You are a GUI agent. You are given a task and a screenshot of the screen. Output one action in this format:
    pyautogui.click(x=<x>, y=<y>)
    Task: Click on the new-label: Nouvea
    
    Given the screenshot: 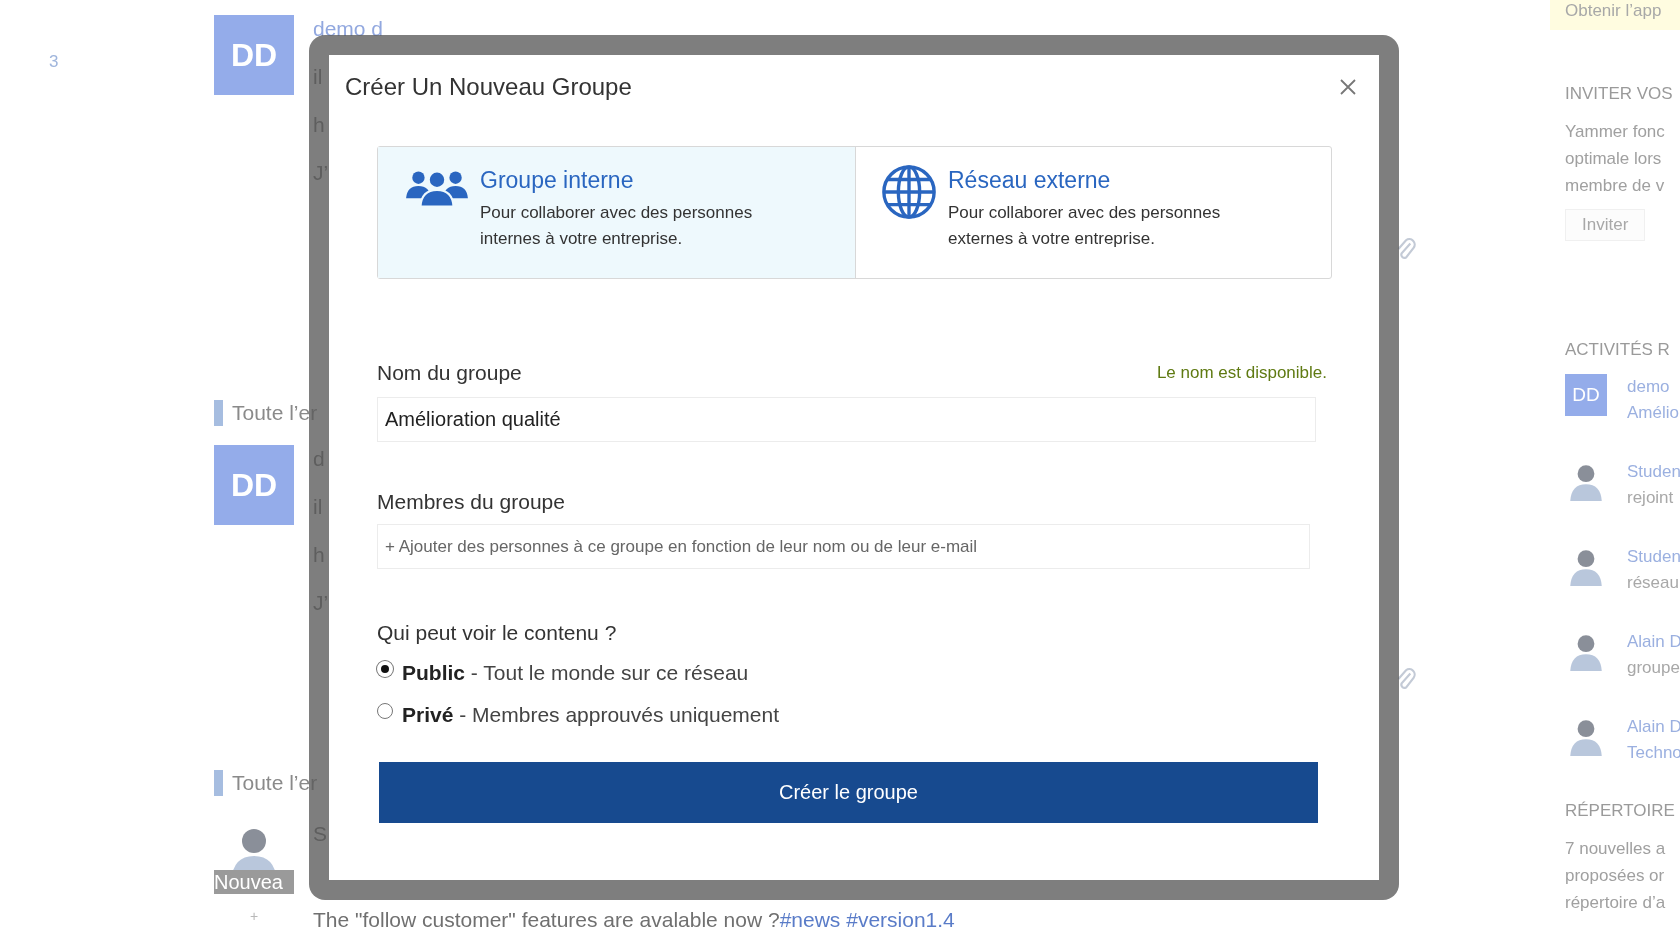 What is the action you would take?
    pyautogui.click(x=254, y=882)
    